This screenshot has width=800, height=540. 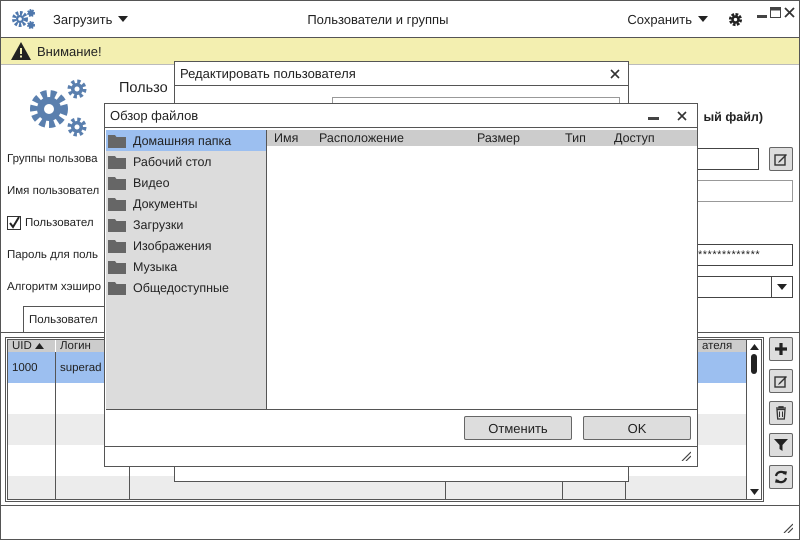 What do you see at coordinates (39, 346) in the screenshot?
I see `sort-up-icon` at bounding box center [39, 346].